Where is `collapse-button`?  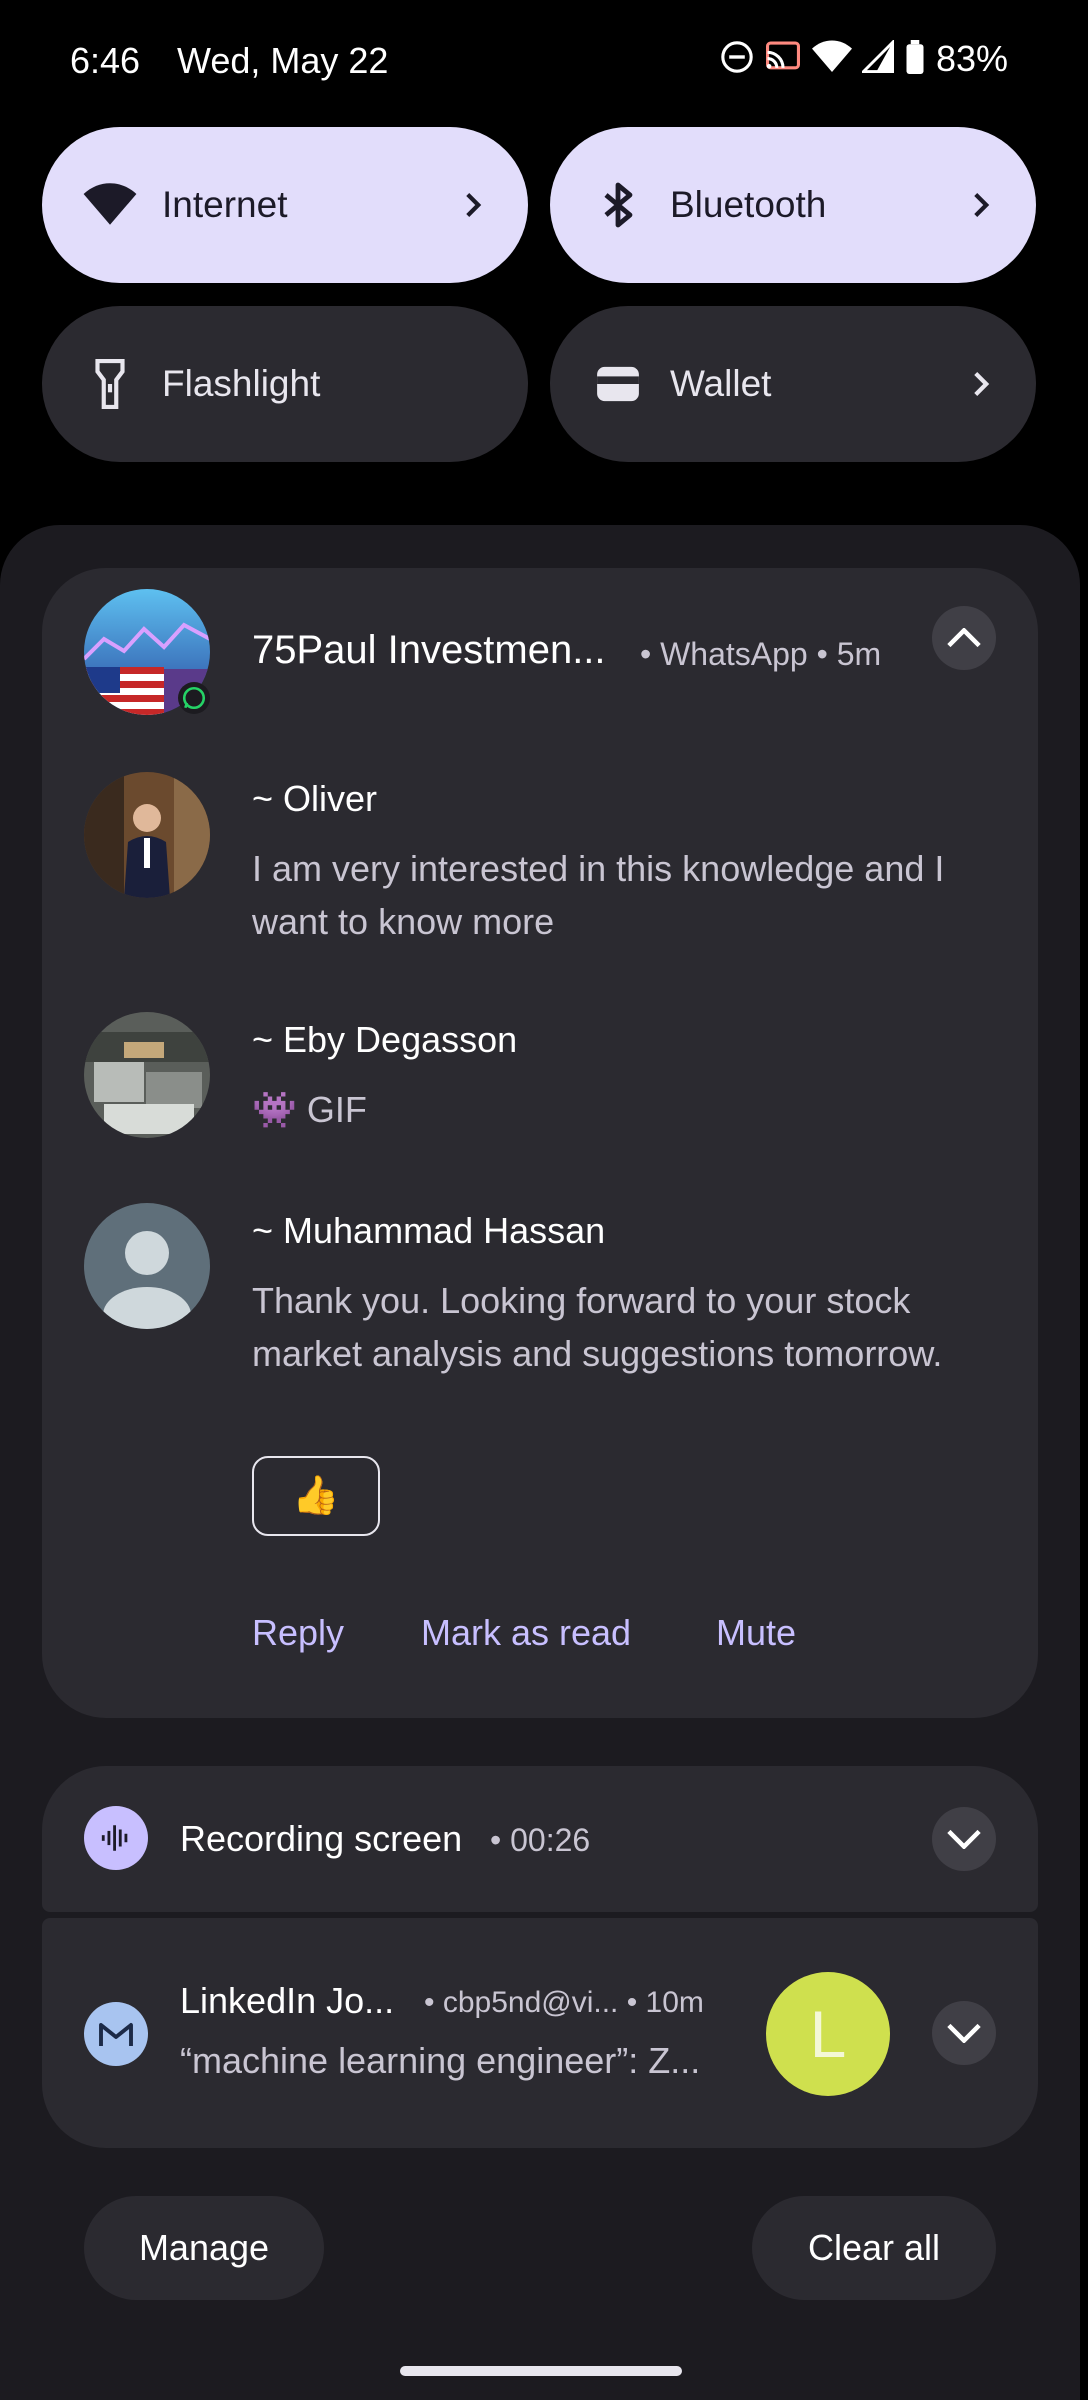 collapse-button is located at coordinates (964, 638).